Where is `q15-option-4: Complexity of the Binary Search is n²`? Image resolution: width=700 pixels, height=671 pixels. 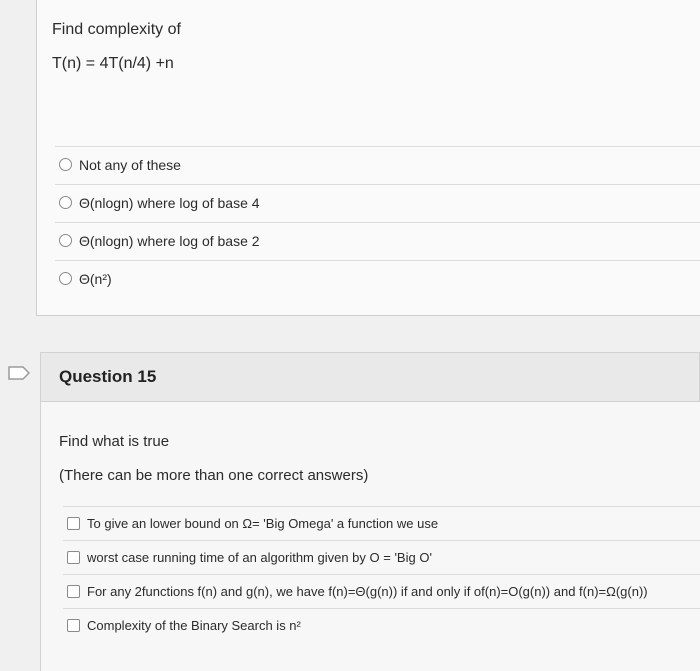 q15-option-4: Complexity of the Binary Search is n² is located at coordinates (381, 625).